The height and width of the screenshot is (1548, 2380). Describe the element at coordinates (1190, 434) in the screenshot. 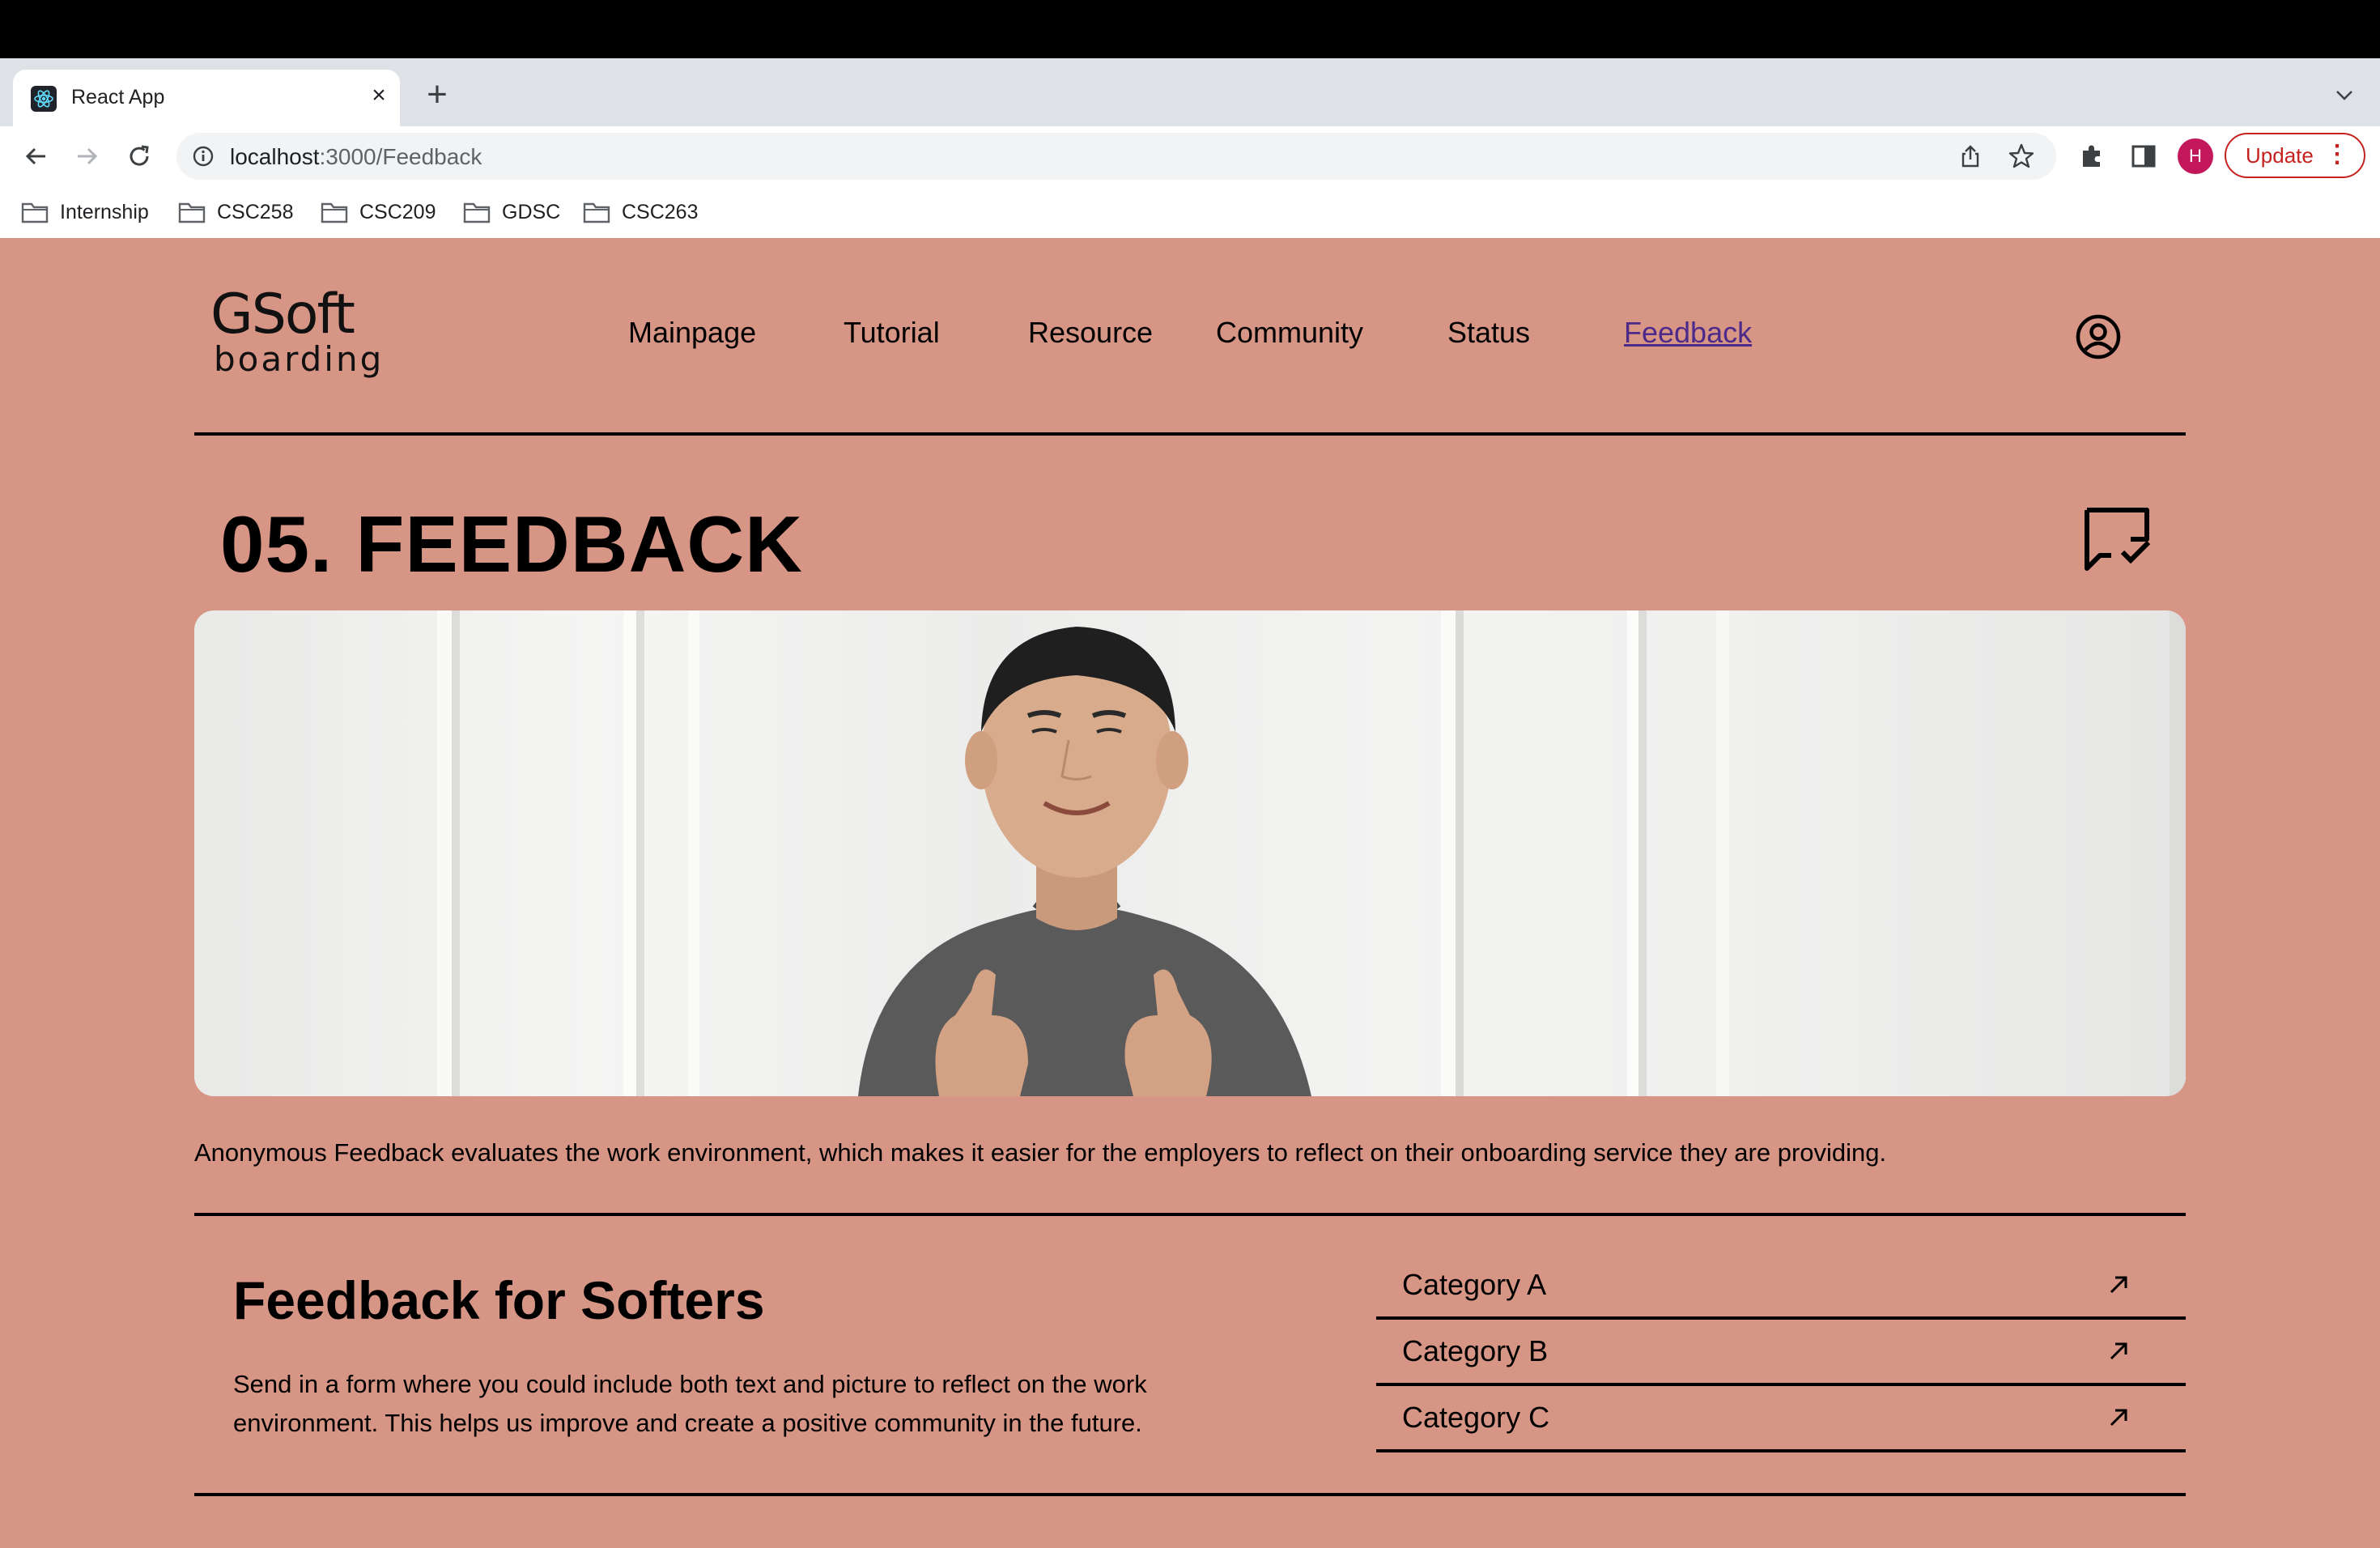

I see `header-divider` at that location.